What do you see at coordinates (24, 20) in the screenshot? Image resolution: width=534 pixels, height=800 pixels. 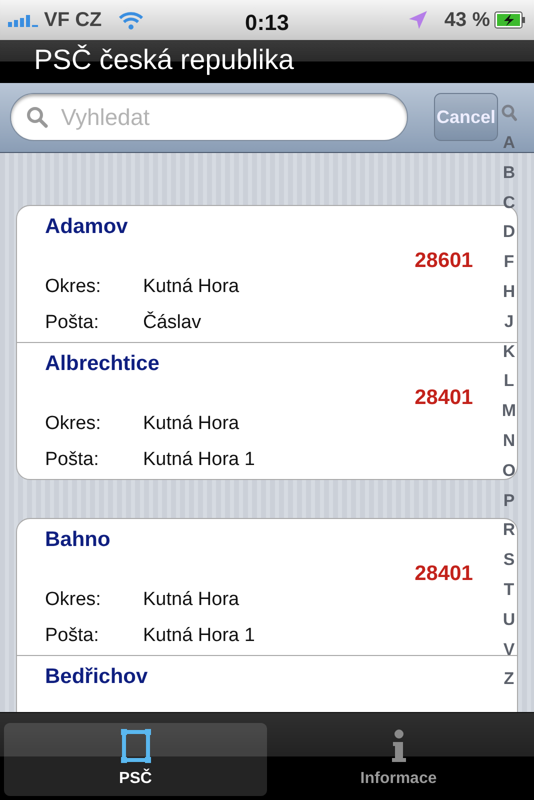 I see `signal-icon` at bounding box center [24, 20].